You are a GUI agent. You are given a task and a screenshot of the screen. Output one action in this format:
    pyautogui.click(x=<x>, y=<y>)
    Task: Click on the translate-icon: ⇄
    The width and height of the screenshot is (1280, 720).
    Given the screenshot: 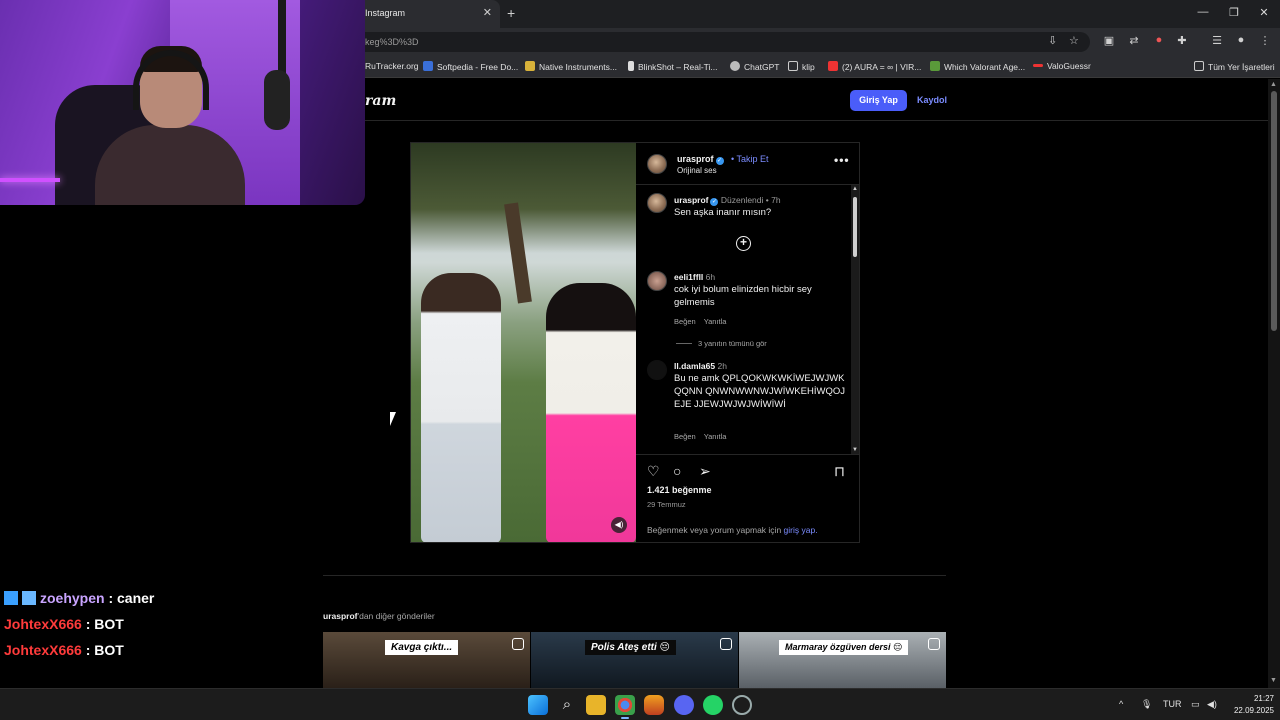 What is the action you would take?
    pyautogui.click(x=1134, y=42)
    